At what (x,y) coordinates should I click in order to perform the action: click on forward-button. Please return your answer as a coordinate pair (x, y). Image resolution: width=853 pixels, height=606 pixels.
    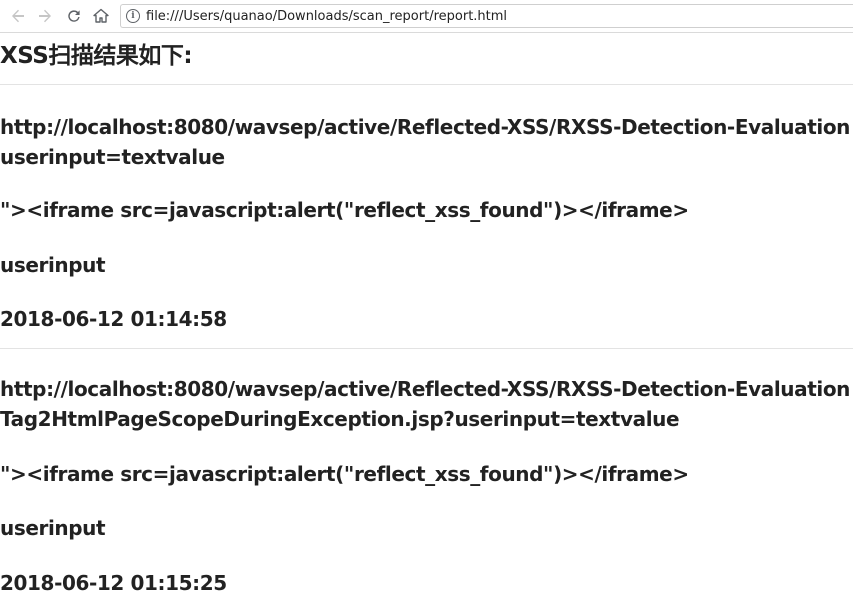
    Looking at the image, I should click on (45, 16).